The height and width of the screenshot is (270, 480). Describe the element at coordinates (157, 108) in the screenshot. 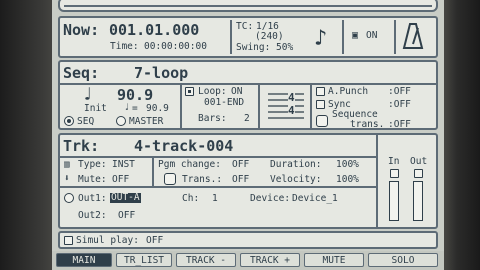

I see `init-tempo: 90.9` at that location.